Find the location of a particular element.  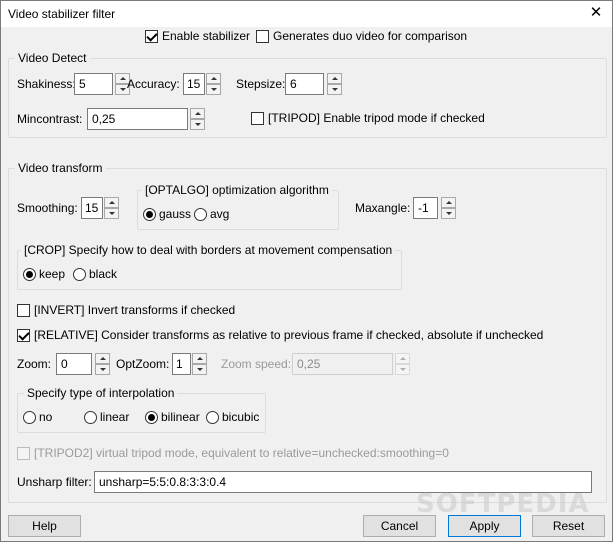

smoothing-input: 15 is located at coordinates (92, 208).